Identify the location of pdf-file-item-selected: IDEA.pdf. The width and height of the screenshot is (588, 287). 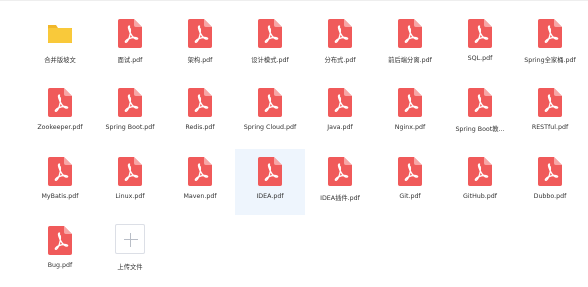
(270, 182).